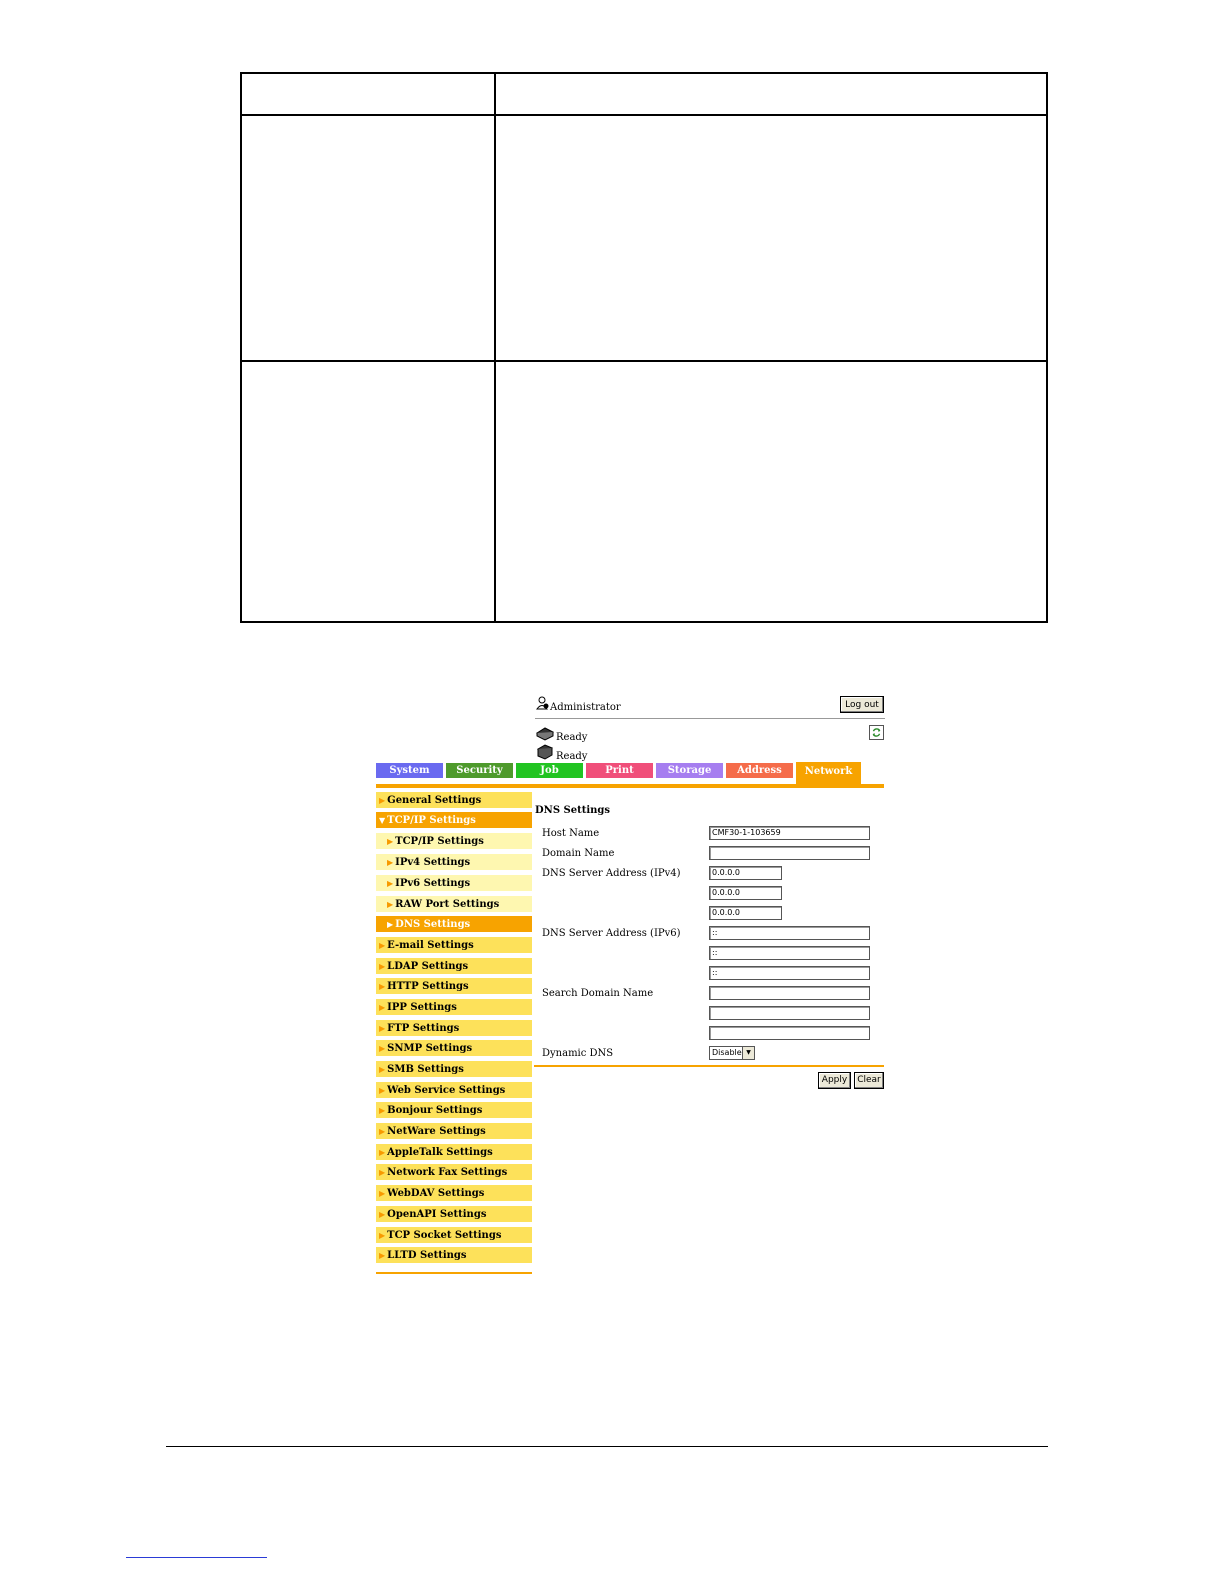 This screenshot has height=1584, width=1224. I want to click on sidebar-item-webdav-settings: ▶ WebDAV Settings, so click(454, 1193).